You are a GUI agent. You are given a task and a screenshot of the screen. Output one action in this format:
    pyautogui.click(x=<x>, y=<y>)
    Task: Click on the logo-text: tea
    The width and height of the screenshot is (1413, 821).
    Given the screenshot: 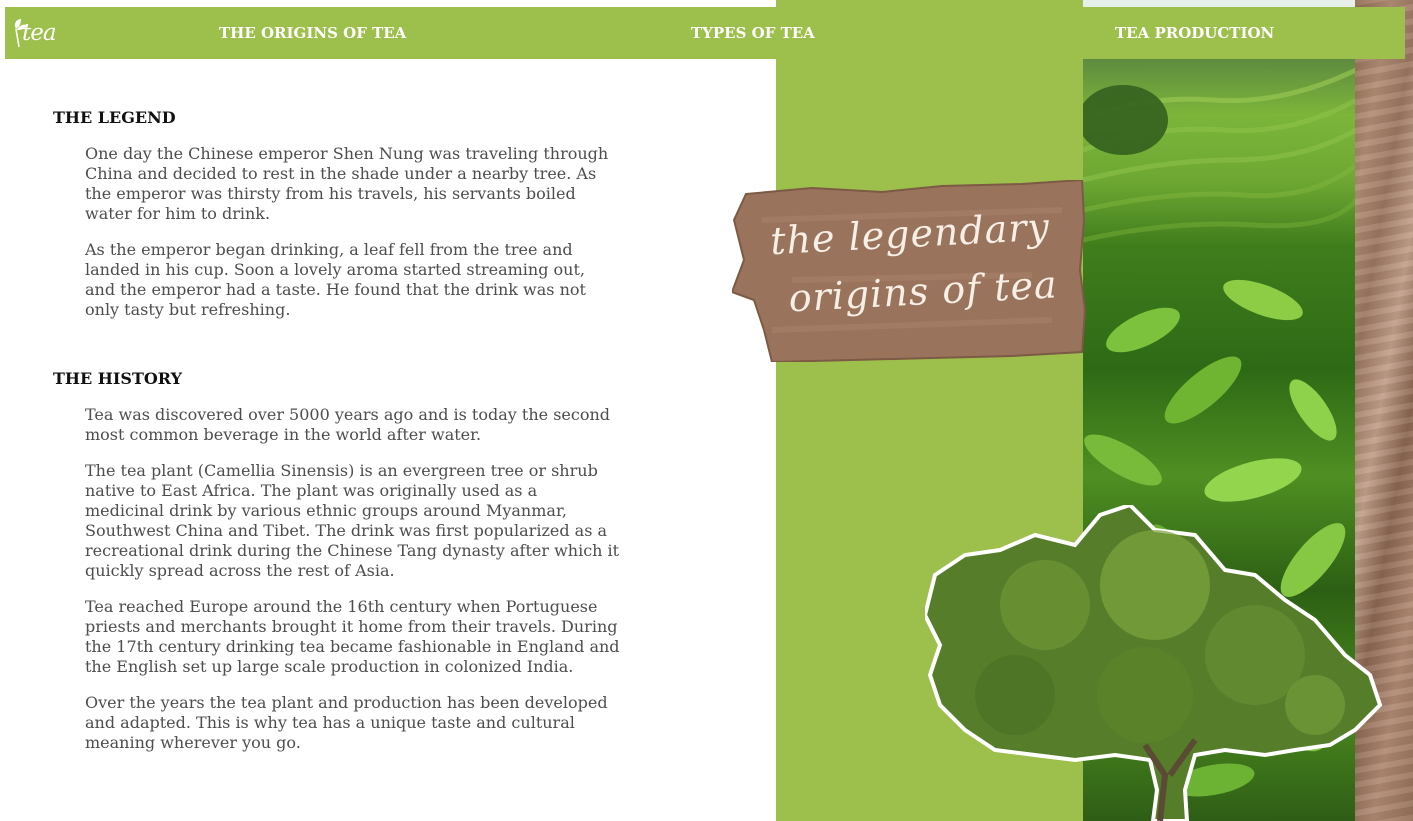 What is the action you would take?
    pyautogui.click(x=39, y=33)
    